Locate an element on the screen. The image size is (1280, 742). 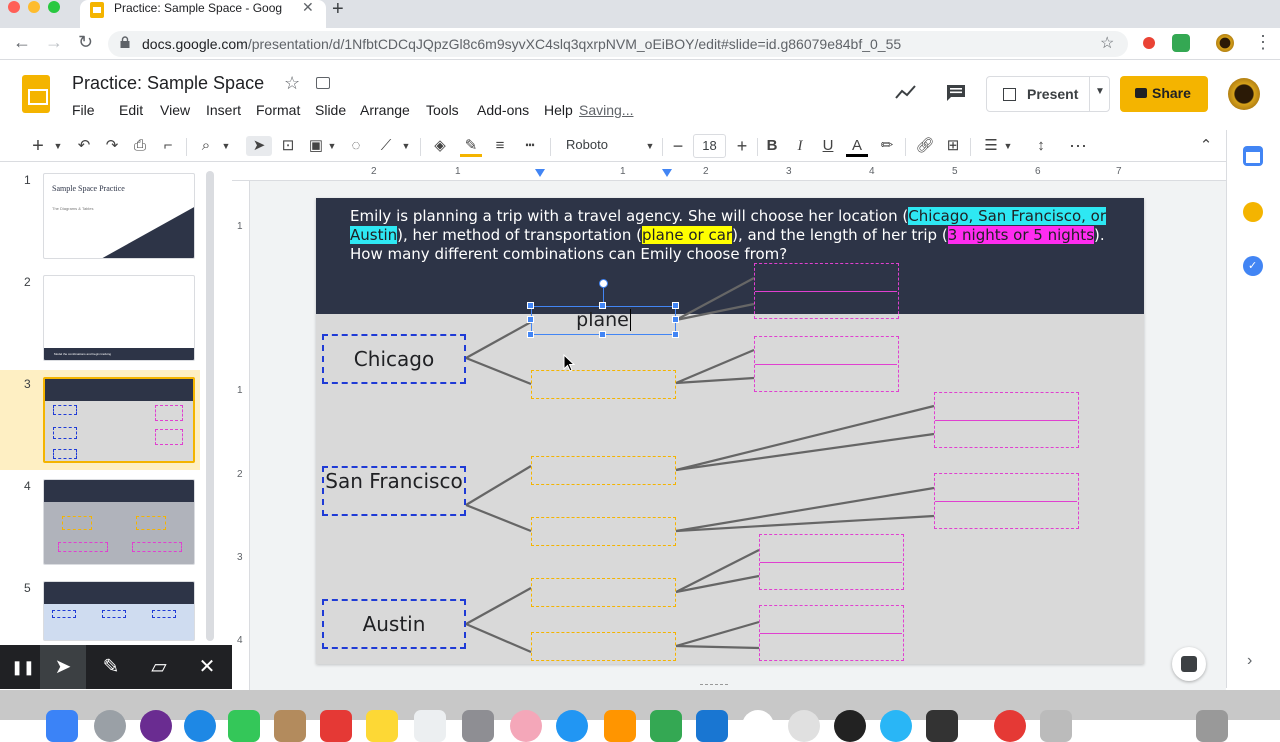
browser-tab: Practice: Sample Space - Goog ✕ is located at coordinates (203, 14).